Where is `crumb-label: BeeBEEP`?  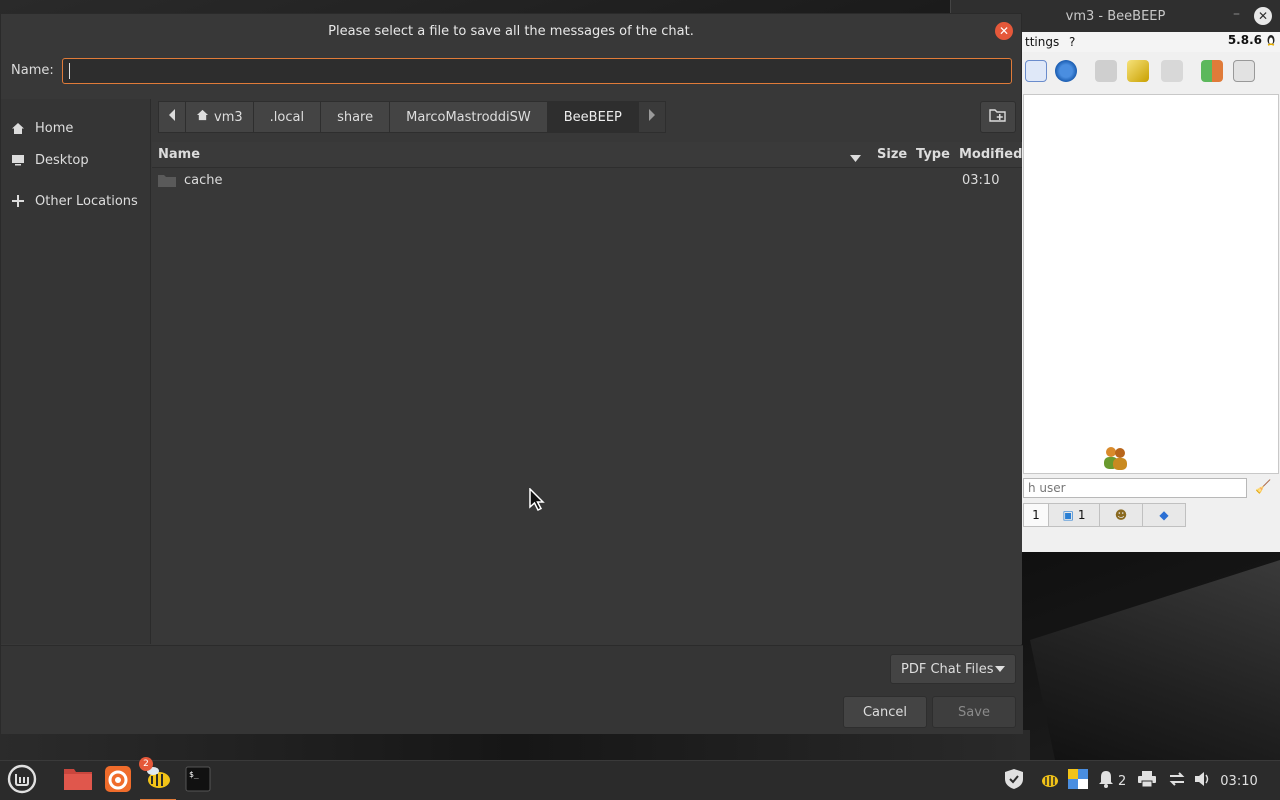
crumb-label: BeeBEEP is located at coordinates (592, 117).